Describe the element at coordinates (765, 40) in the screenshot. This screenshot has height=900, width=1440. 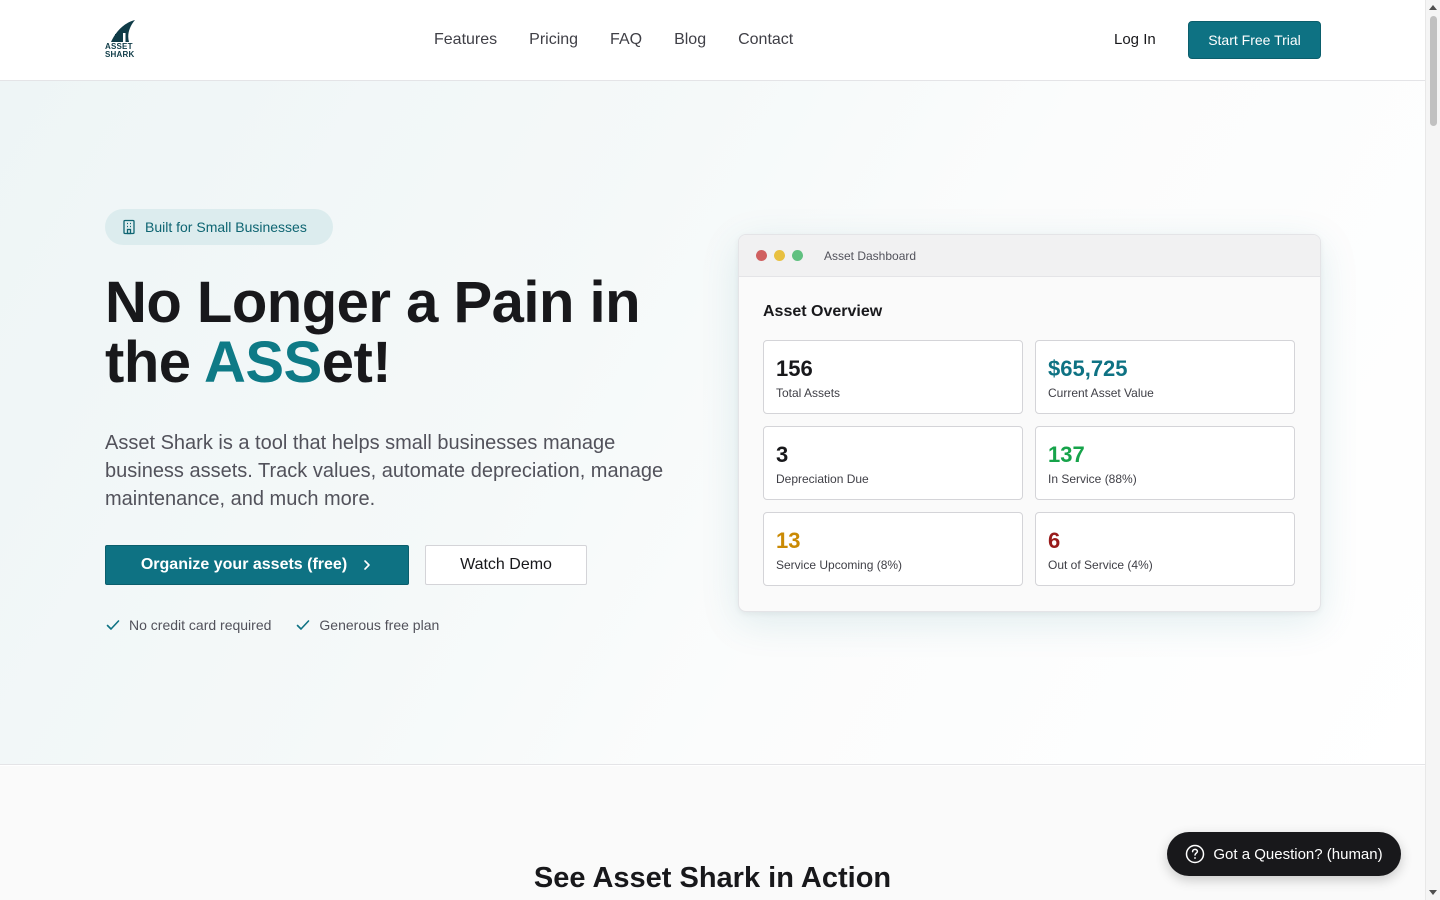
I see `nav-link-contact: Contact` at that location.